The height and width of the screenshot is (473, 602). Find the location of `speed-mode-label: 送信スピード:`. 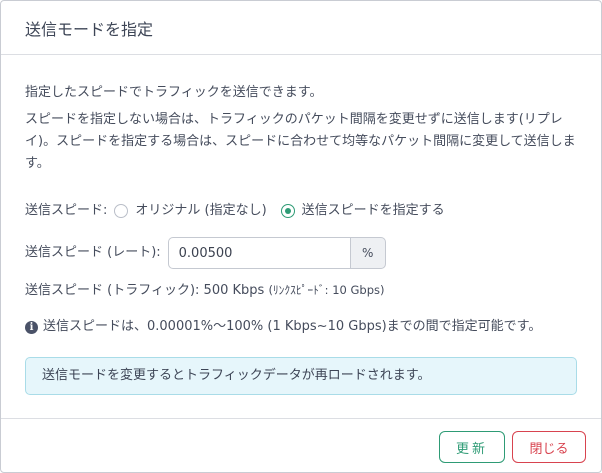

speed-mode-label: 送信スピード: is located at coordinates (66, 210).